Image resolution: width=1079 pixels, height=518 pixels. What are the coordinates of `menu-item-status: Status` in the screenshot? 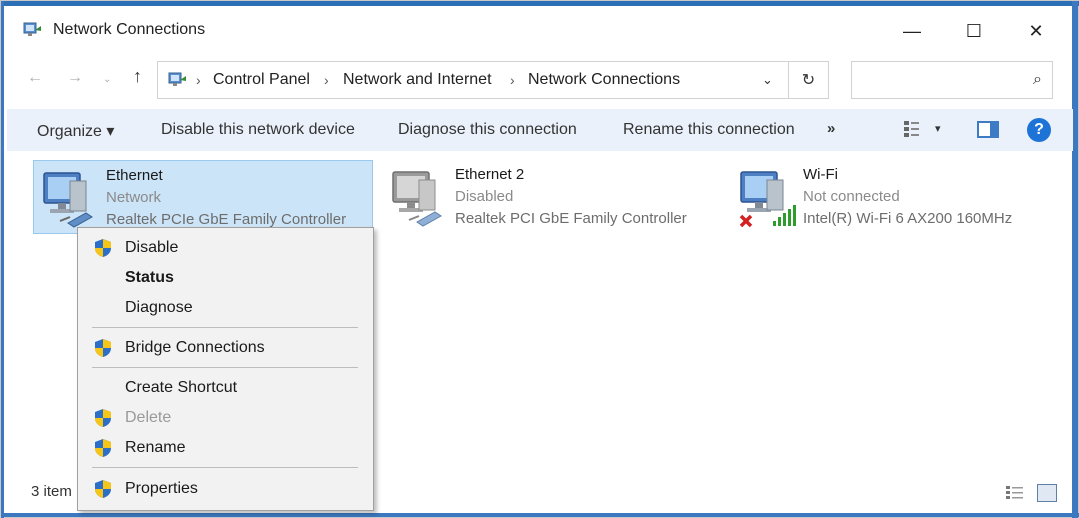 It's located at (225, 278).